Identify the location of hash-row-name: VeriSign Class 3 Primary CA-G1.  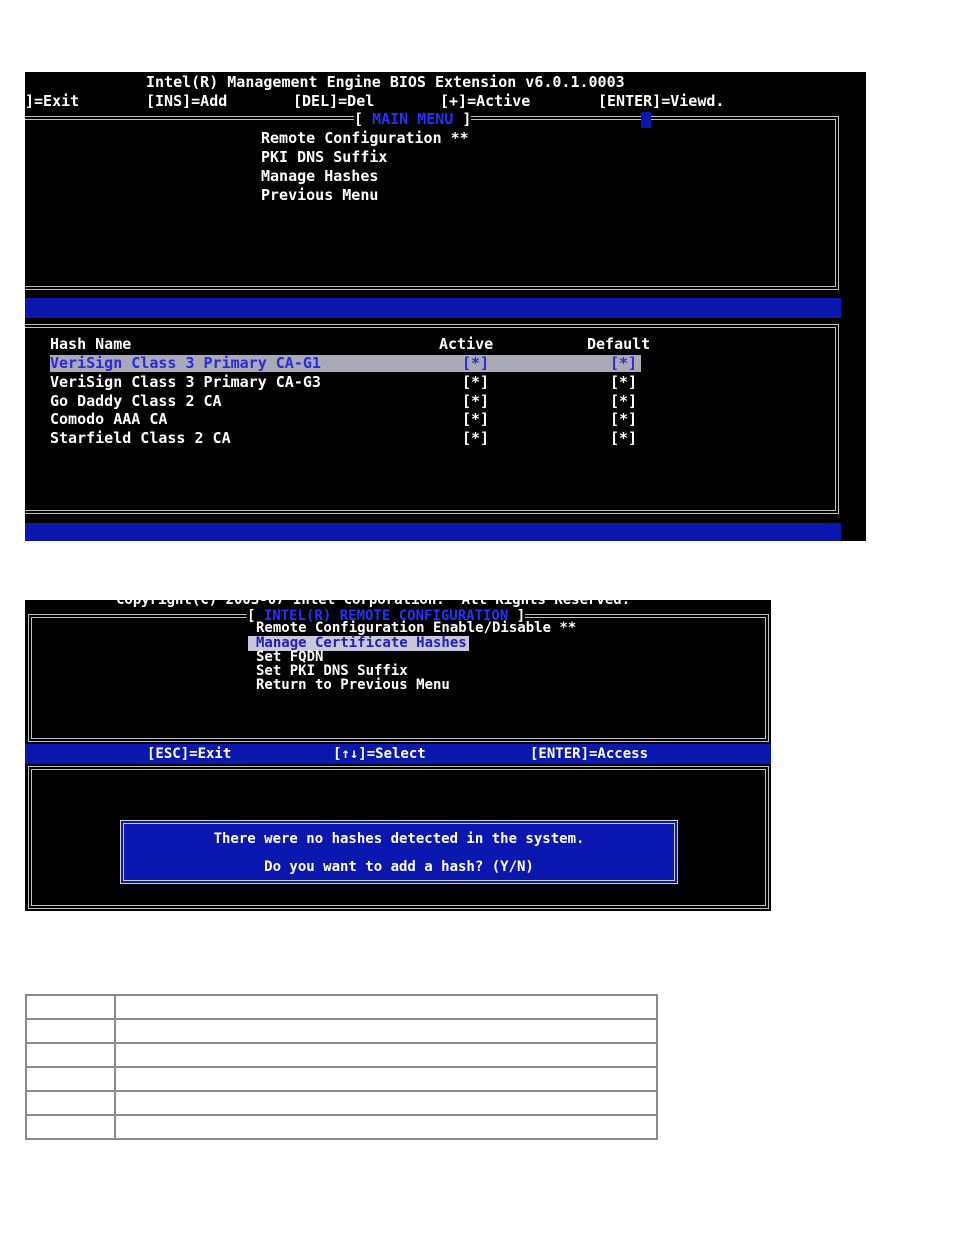
(185, 363).